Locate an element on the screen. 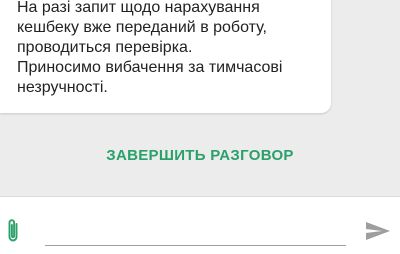 The height and width of the screenshot is (254, 400). message-input is located at coordinates (195, 230).